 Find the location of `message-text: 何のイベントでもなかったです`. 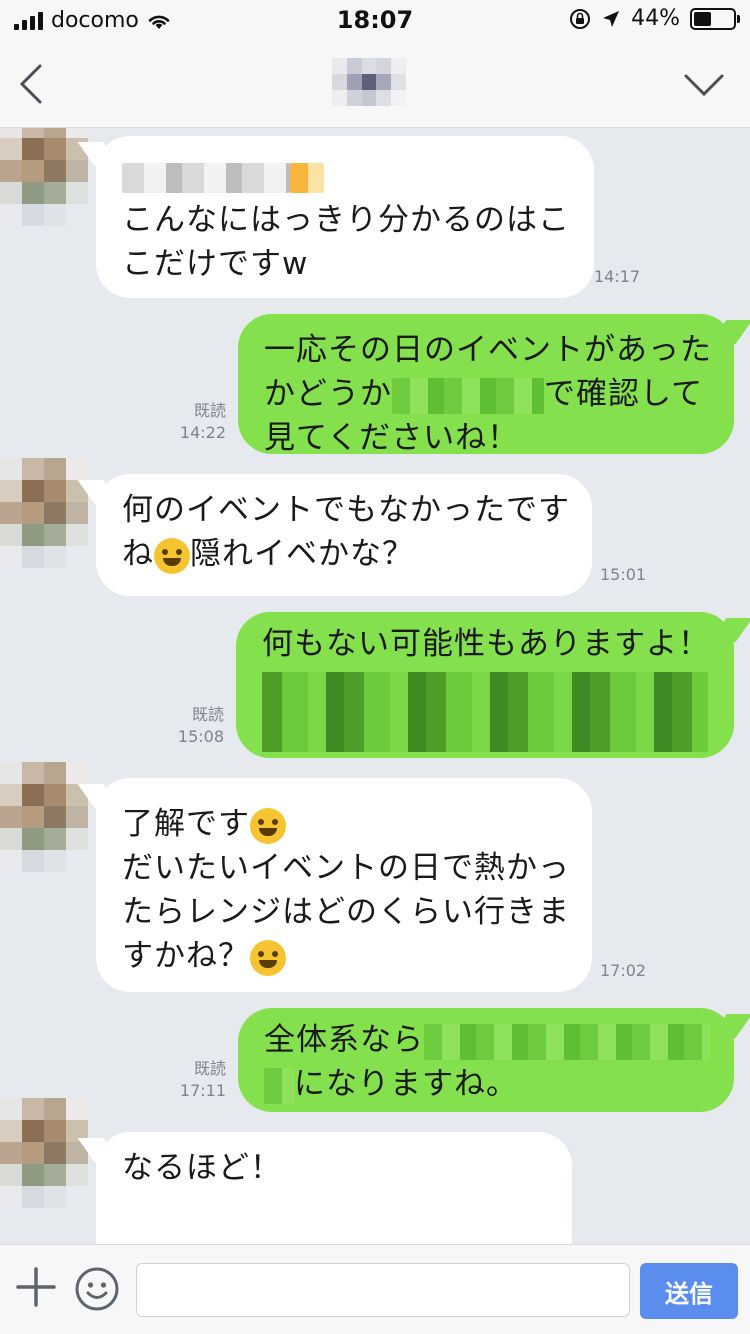

message-text: 何のイベントでもなかったです is located at coordinates (346, 510).